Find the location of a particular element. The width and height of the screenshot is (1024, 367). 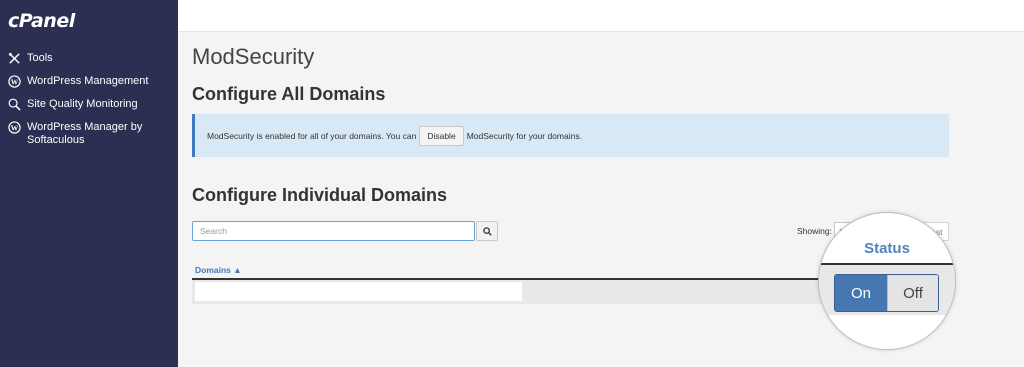

tools-icon is located at coordinates (14, 58).